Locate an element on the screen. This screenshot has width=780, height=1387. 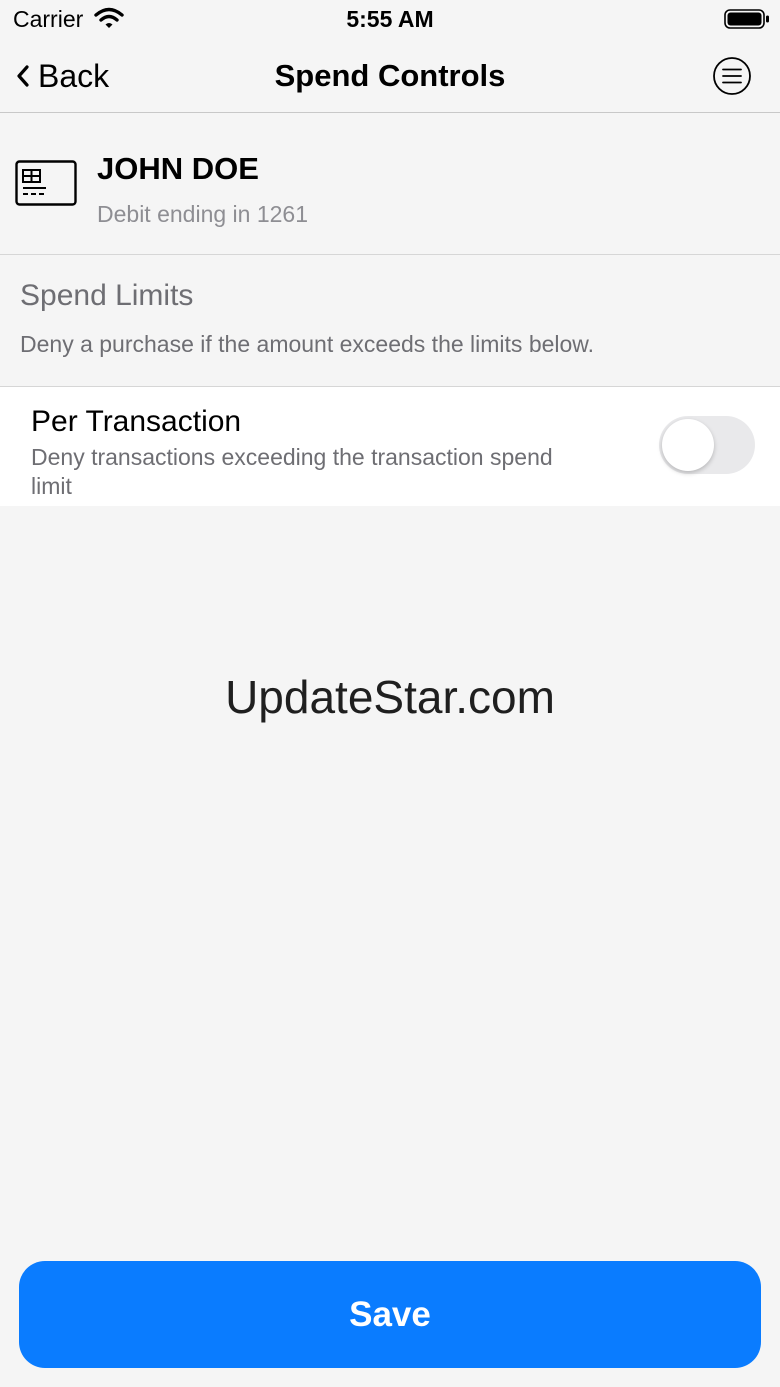
status-bar: Carrier 5:55 AM is located at coordinates (390, 20).